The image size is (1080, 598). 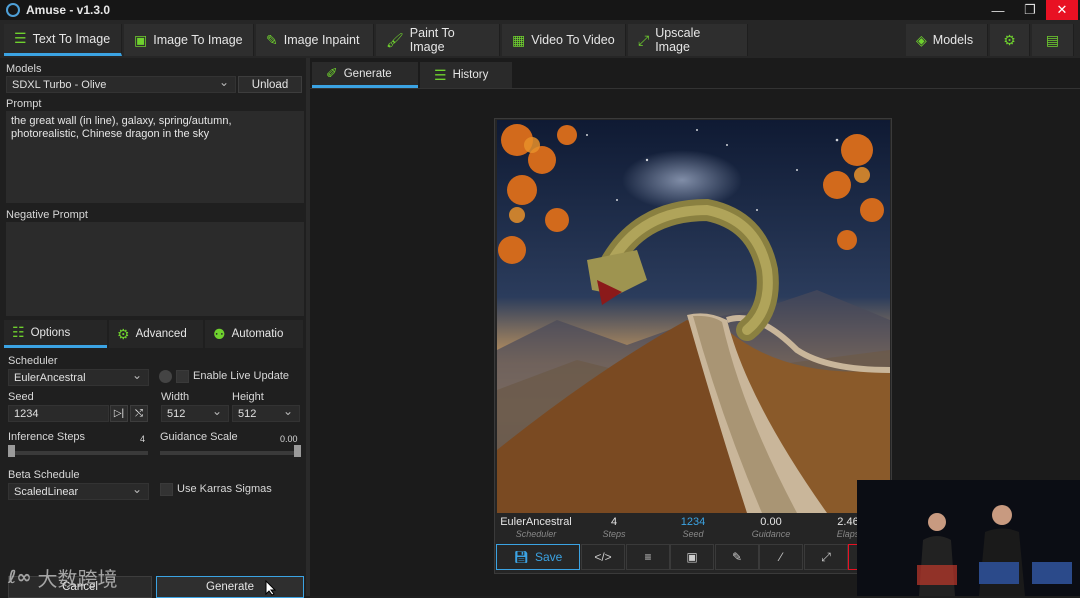 I want to click on list-icon: ☰, so click(x=440, y=74).